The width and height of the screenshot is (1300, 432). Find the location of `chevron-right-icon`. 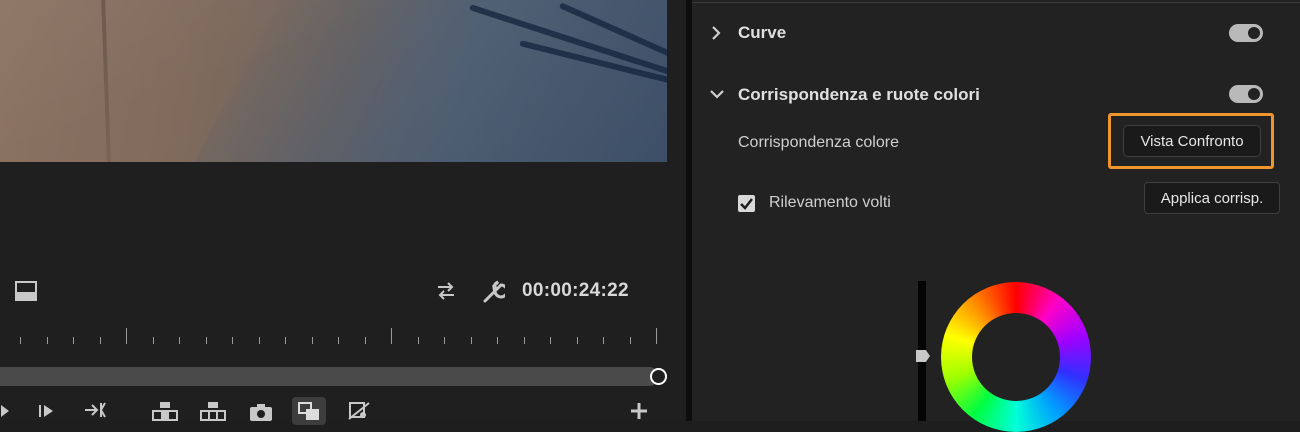

chevron-right-icon is located at coordinates (716, 33).